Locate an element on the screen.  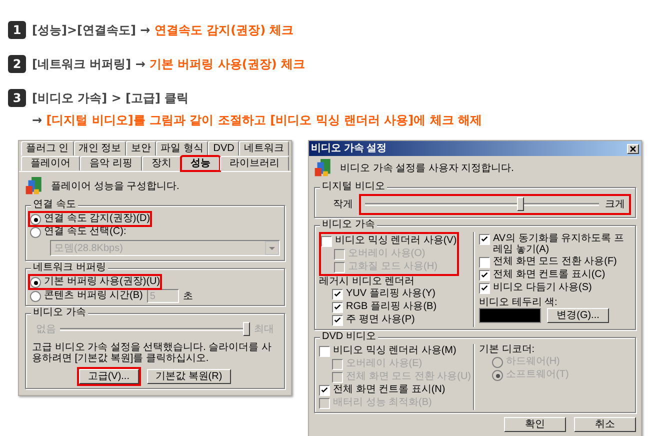
description-text: 플레이어 성능을 구성합니다. is located at coordinates (115, 186).